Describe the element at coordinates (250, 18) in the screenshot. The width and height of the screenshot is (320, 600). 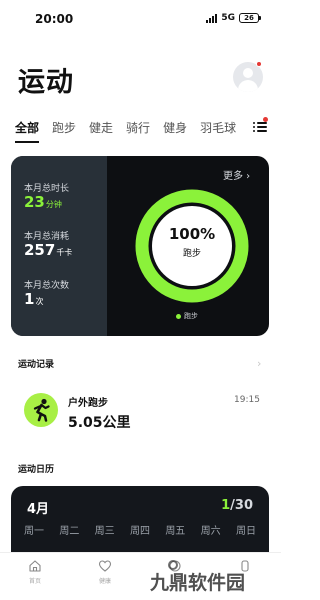
I see `battery-icon: 26` at that location.